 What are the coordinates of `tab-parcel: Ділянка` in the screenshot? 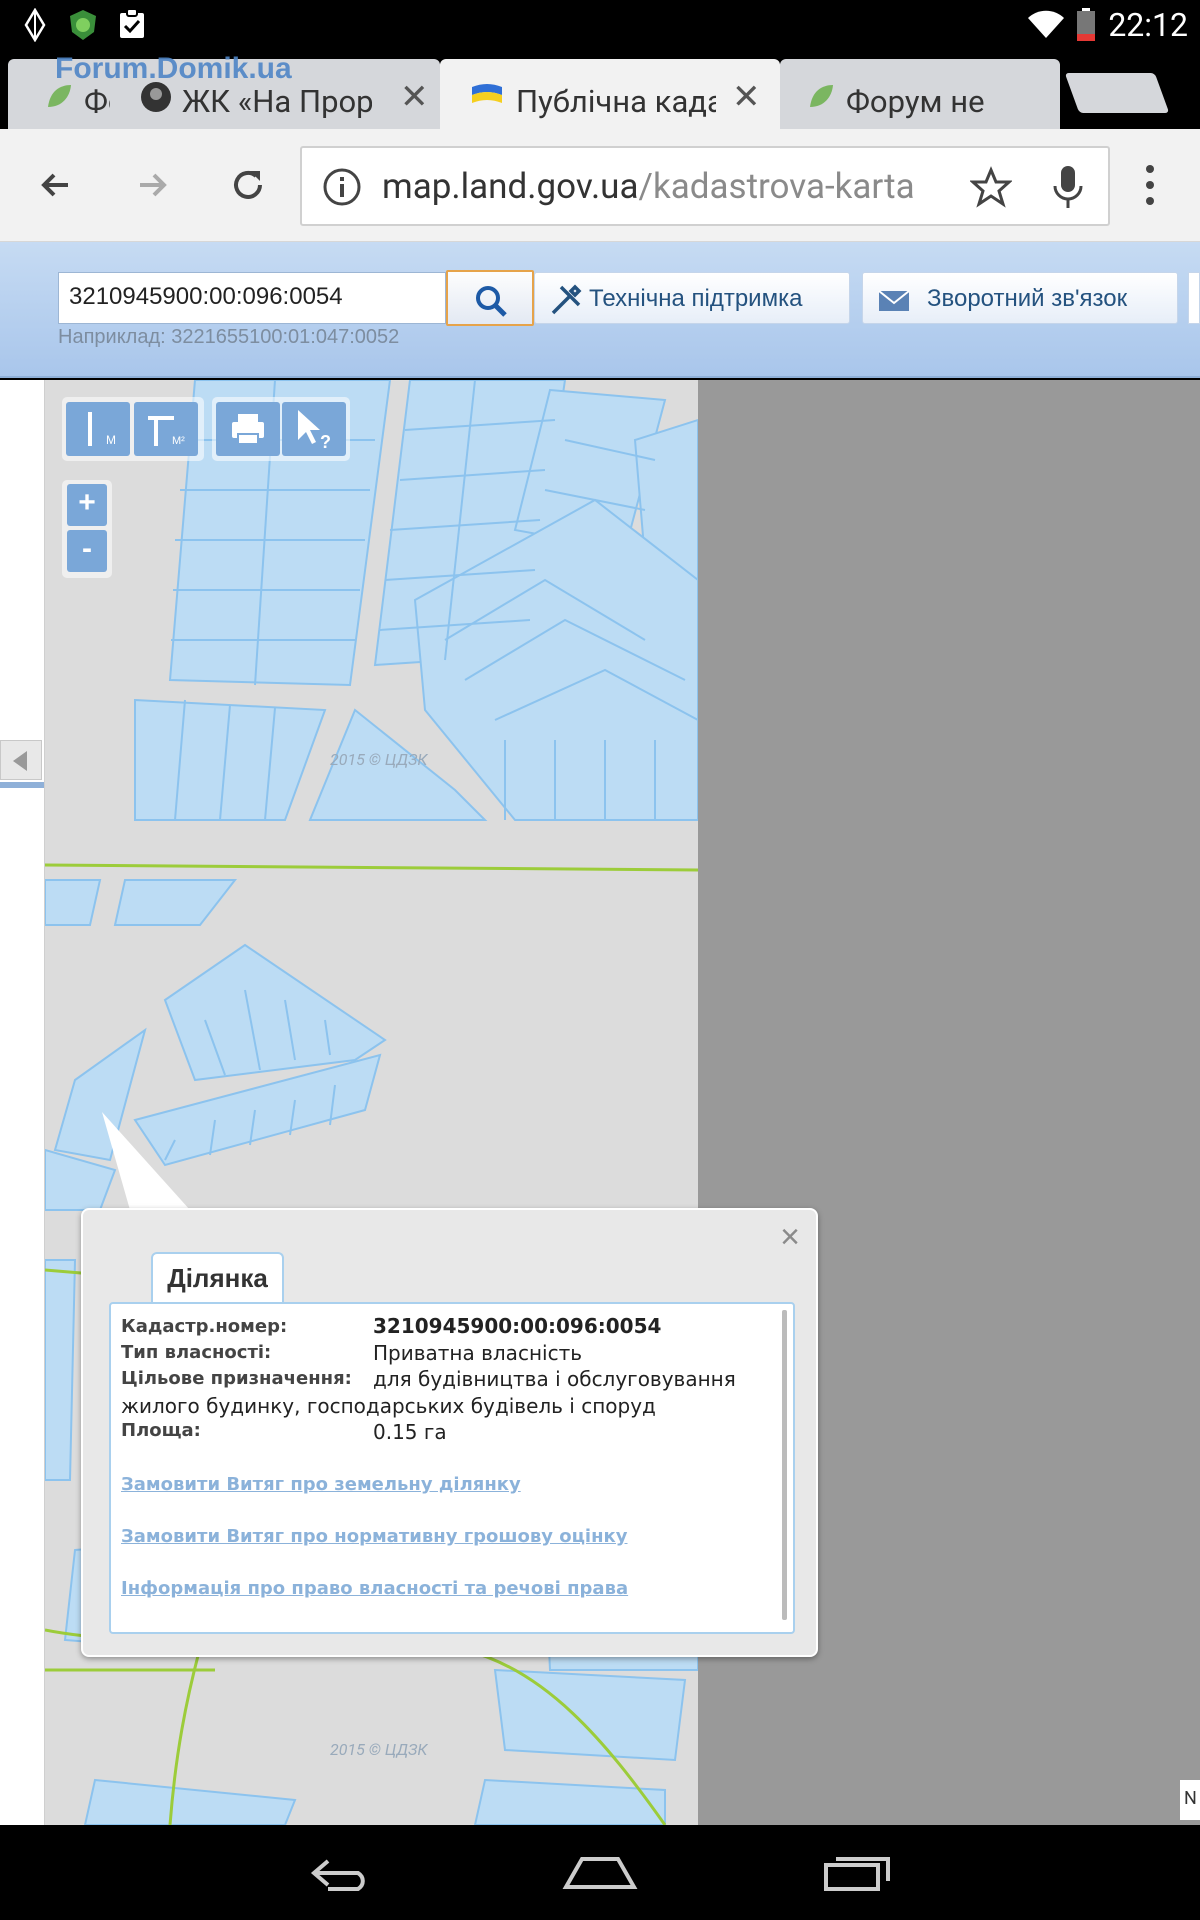 It's located at (217, 1278).